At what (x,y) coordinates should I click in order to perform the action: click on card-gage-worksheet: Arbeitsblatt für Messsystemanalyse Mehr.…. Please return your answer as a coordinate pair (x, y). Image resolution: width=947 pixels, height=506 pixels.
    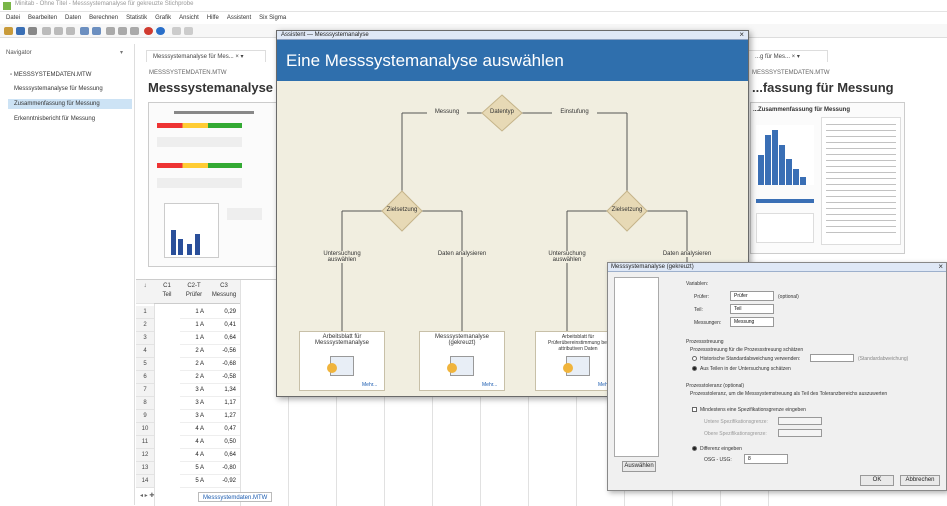
    Looking at the image, I should click on (342, 361).